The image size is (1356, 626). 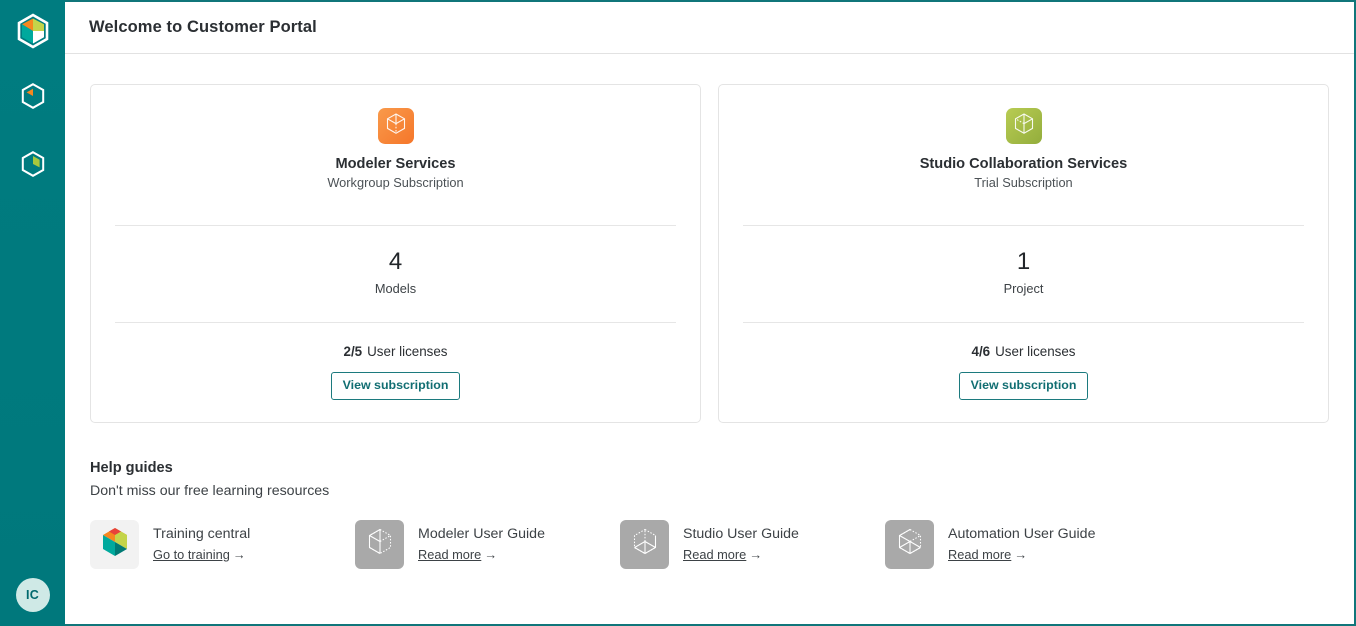 I want to click on metric-value: 4, so click(x=395, y=261).